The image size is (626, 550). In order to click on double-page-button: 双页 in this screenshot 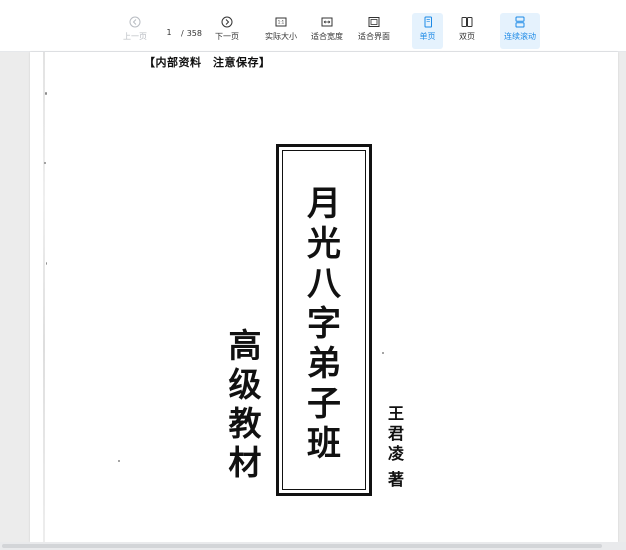, I will do `click(467, 32)`.